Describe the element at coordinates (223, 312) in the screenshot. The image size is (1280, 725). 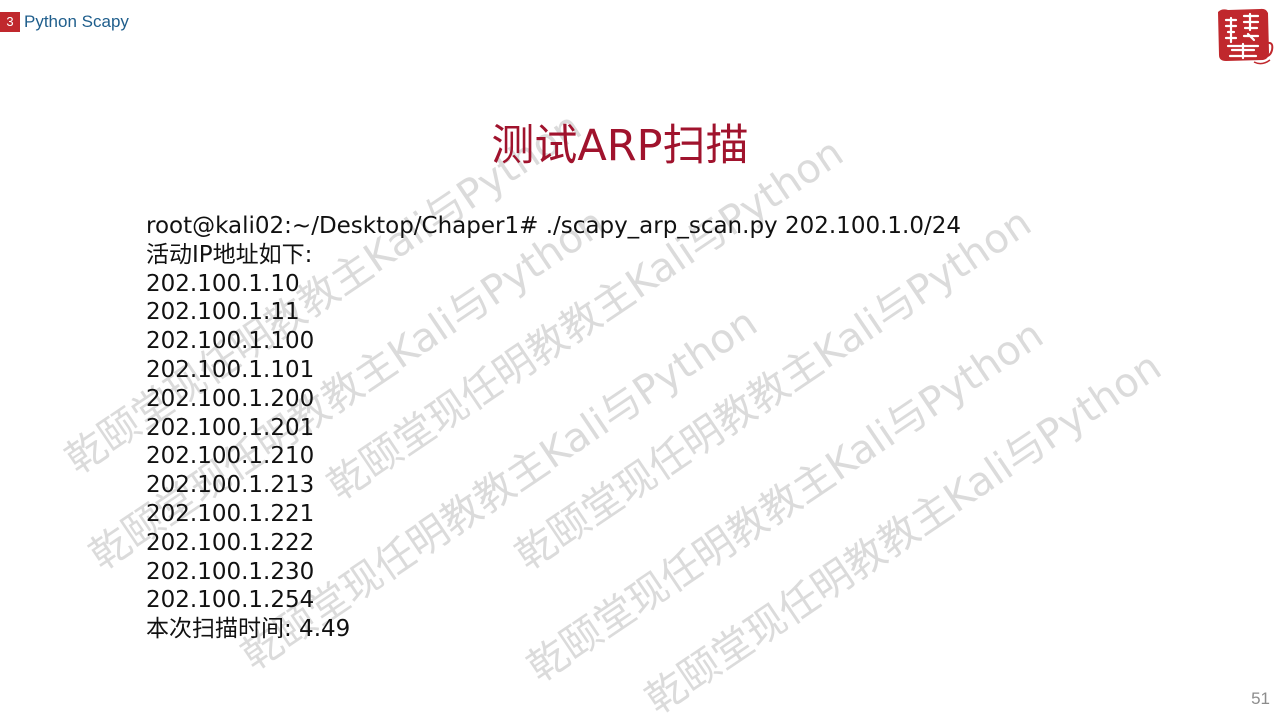
I see `ip-line: 202.100.1.11` at that location.